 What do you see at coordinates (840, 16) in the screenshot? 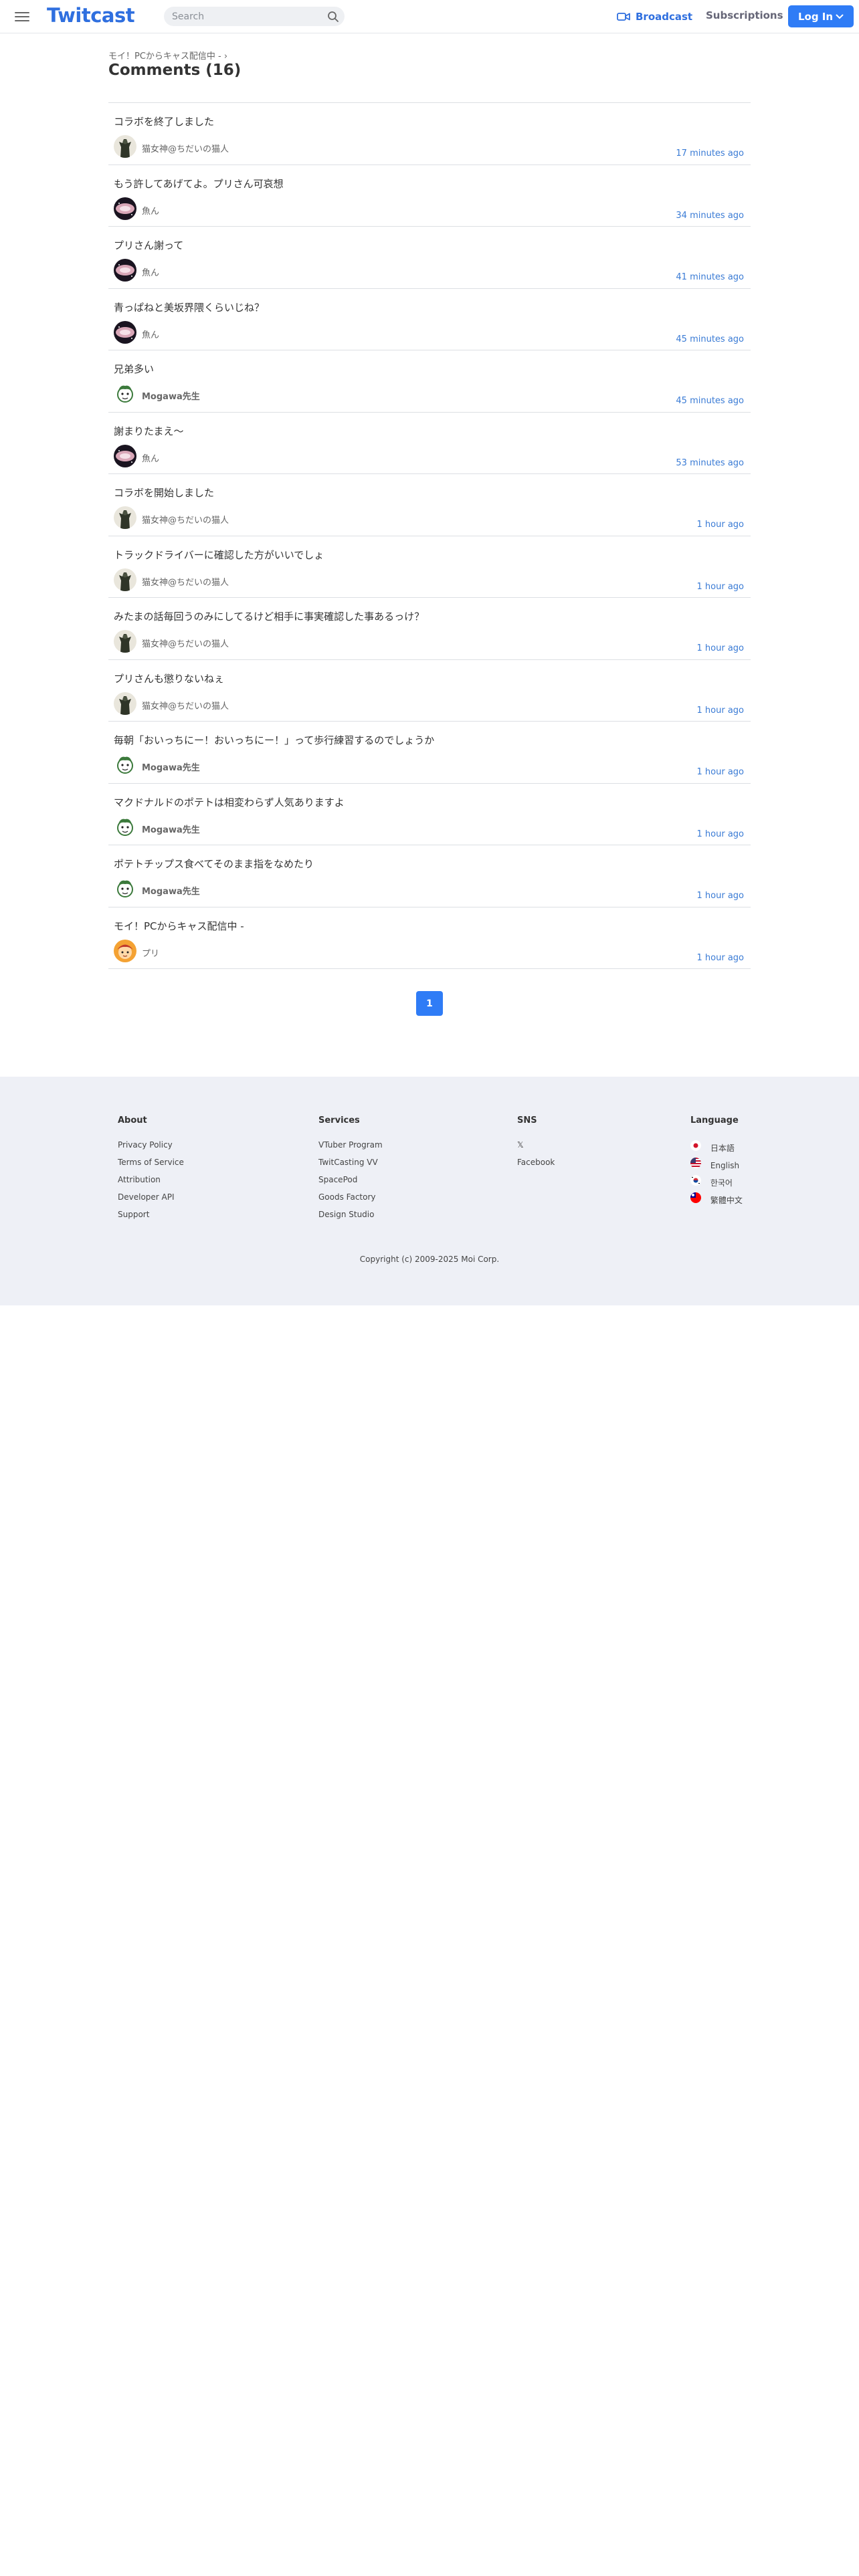
I see `chevron-down-icon` at bounding box center [840, 16].